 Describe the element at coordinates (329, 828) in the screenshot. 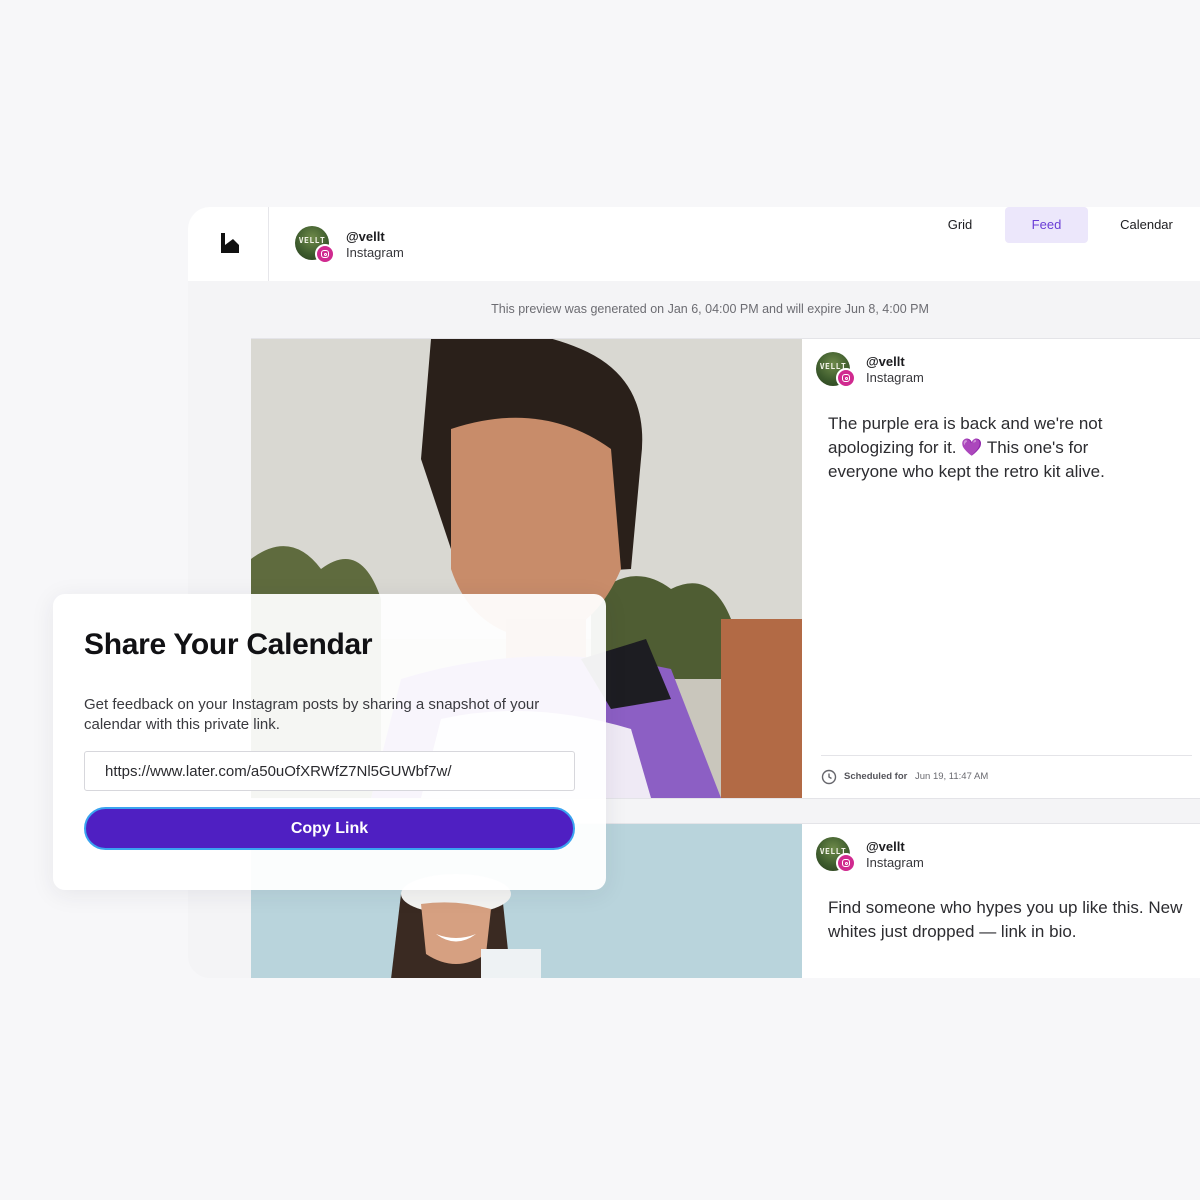

I see `copy-link-button: Copy Link` at that location.